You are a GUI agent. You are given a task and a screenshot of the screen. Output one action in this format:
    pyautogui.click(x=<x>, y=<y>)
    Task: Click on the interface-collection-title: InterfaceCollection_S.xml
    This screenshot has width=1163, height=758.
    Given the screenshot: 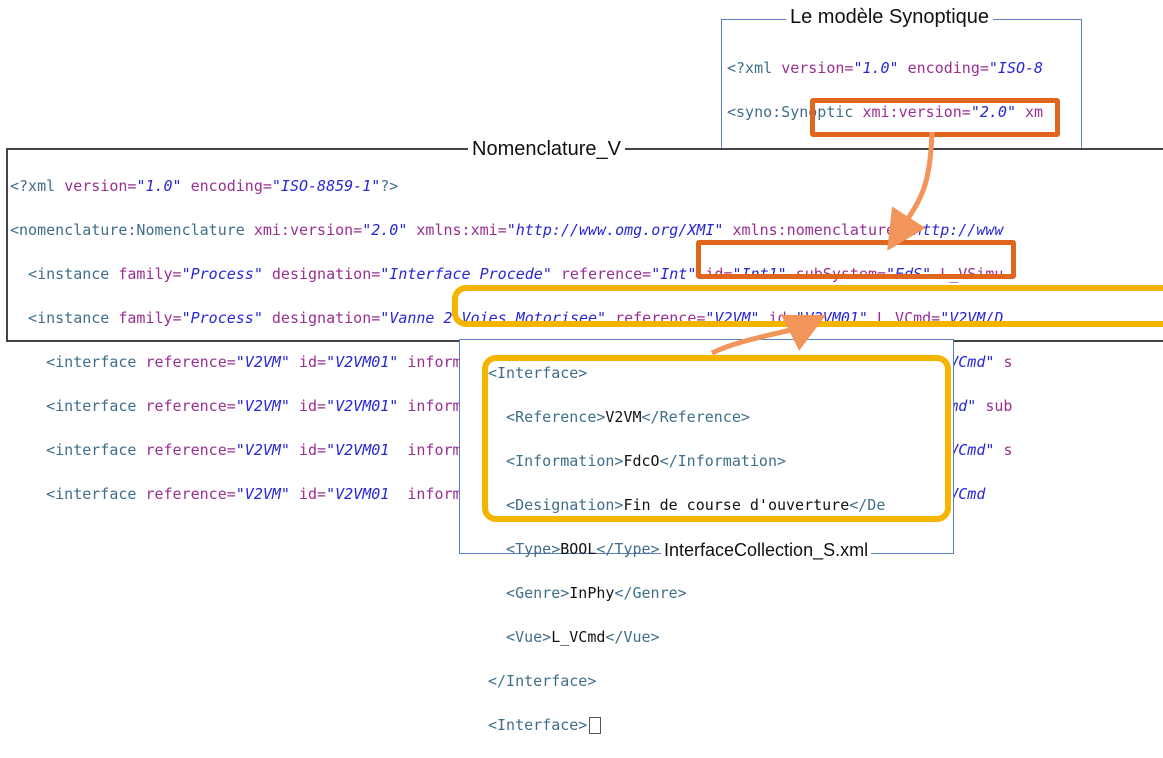 What is the action you would take?
    pyautogui.click(x=766, y=550)
    